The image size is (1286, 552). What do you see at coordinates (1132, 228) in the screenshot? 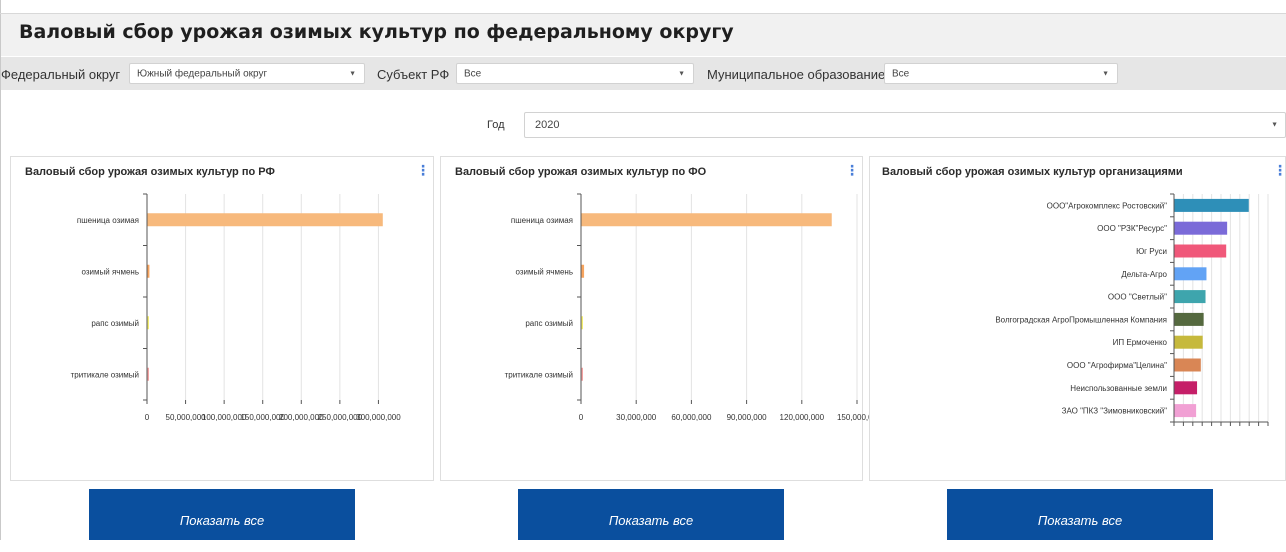
I see `category-label: ООО "РЗК"Ресурс"` at bounding box center [1132, 228].